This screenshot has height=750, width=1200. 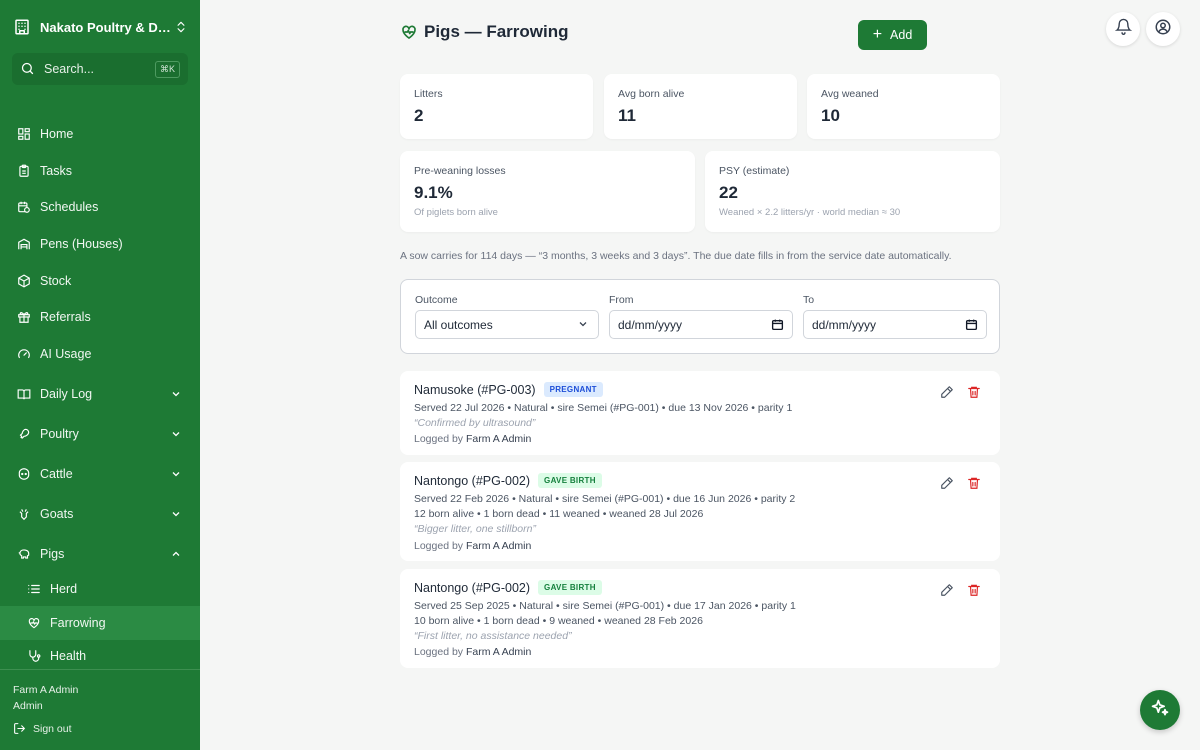 I want to click on sidebar-item-herd: Herd, so click(x=100, y=589).